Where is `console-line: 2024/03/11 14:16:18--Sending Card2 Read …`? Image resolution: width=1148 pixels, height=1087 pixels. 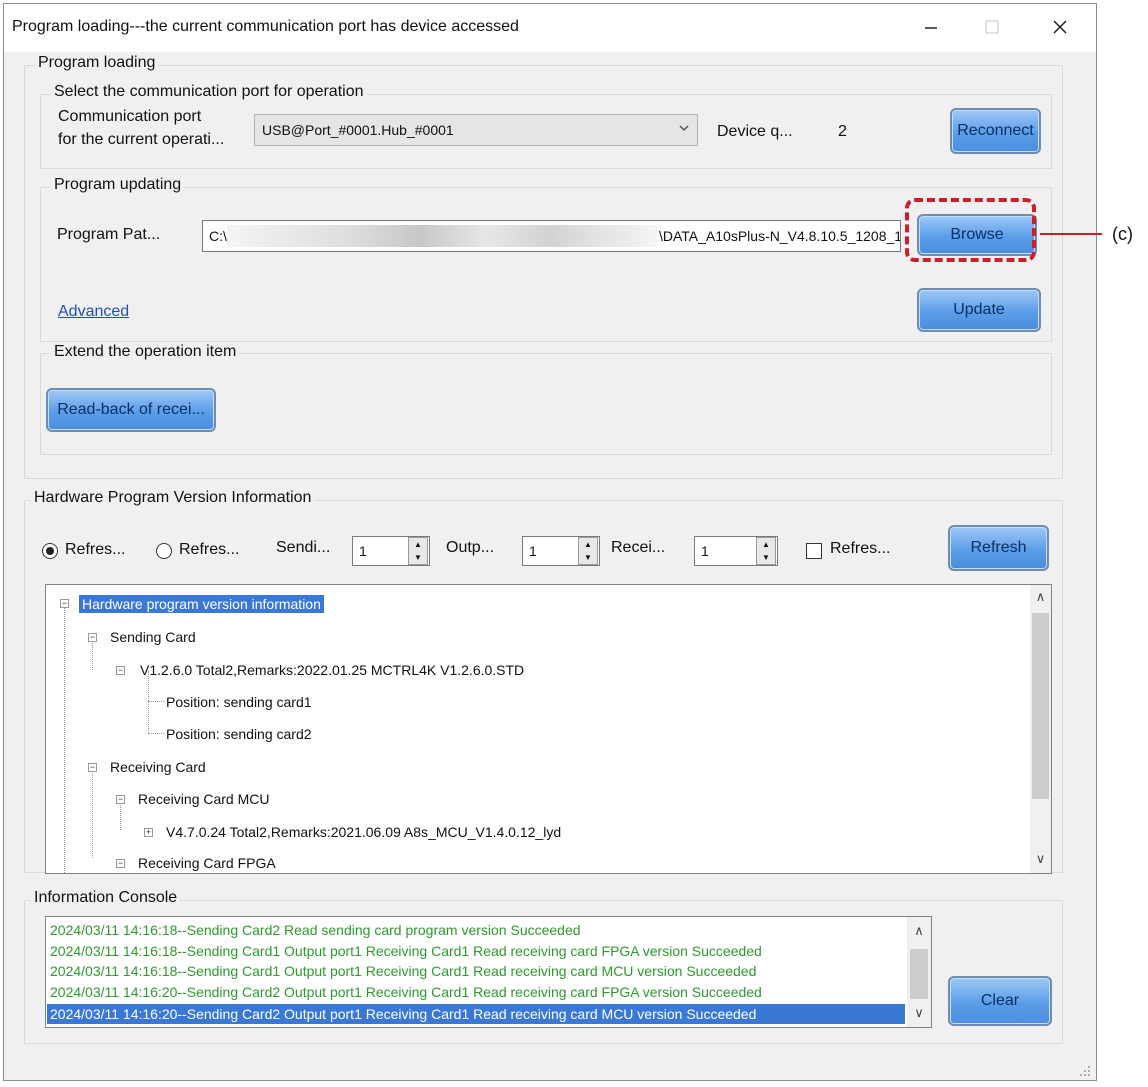
console-line: 2024/03/11 14:16:18--Sending Card2 Read … is located at coordinates (315, 930).